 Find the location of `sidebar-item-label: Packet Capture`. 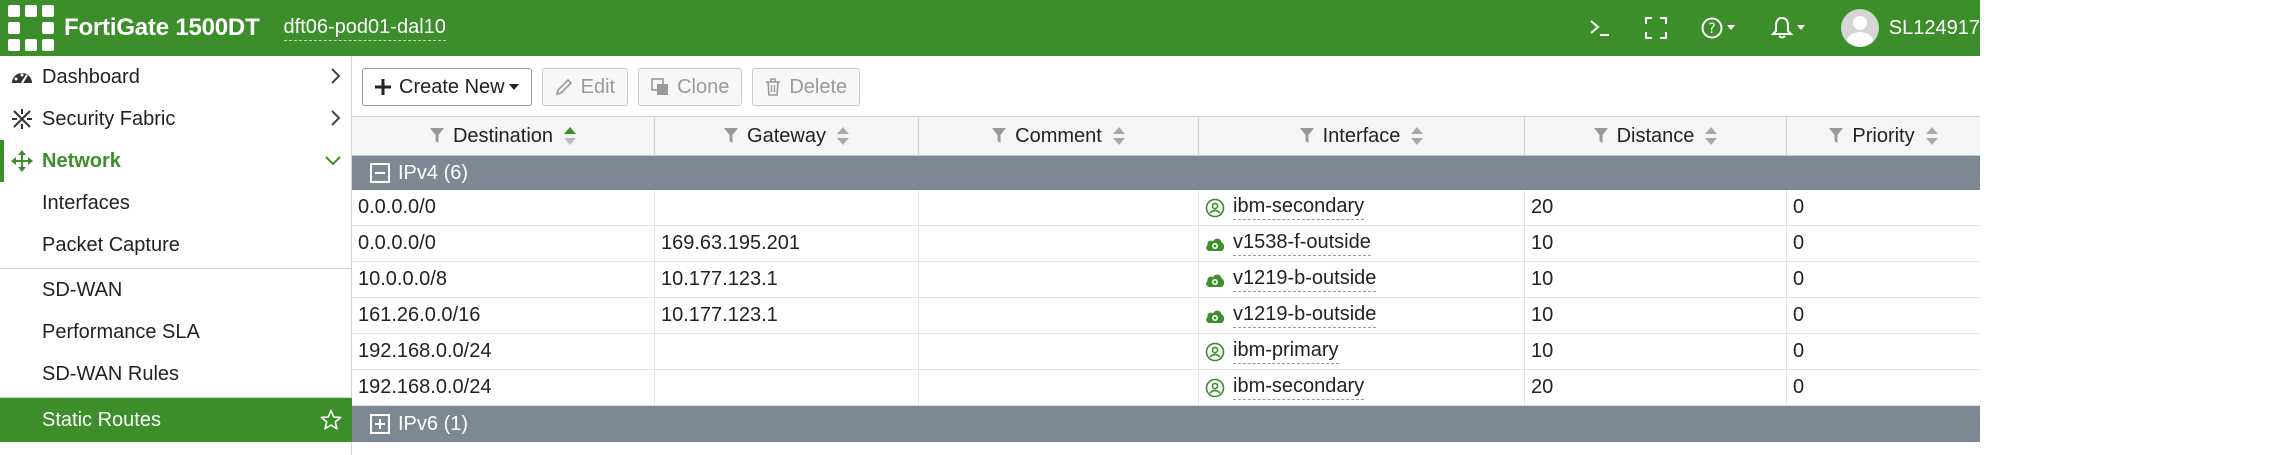

sidebar-item-label: Packet Capture is located at coordinates (111, 244).